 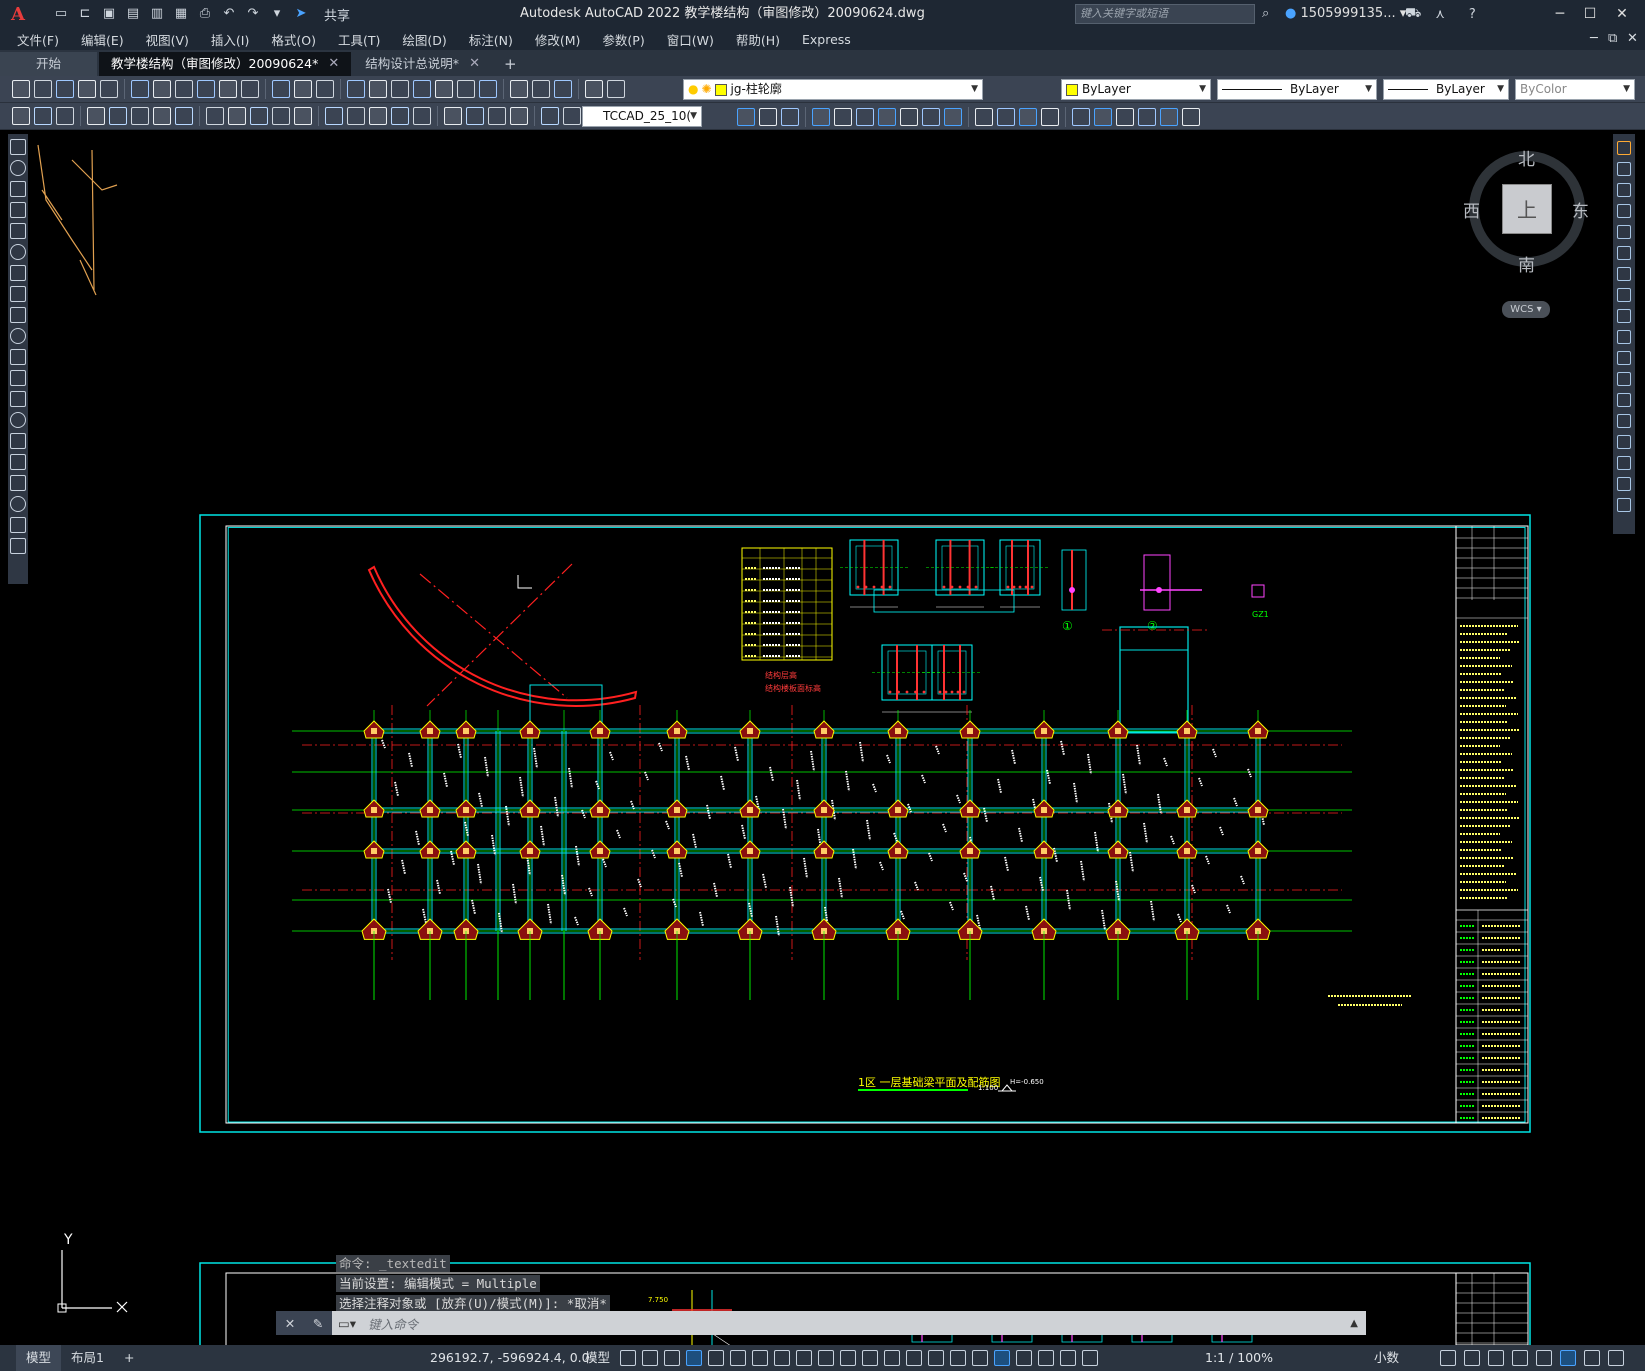 I want to click on command-line: ✕ ✎ ▭▾ 键入命令 ▲, so click(x=821, y=1323).